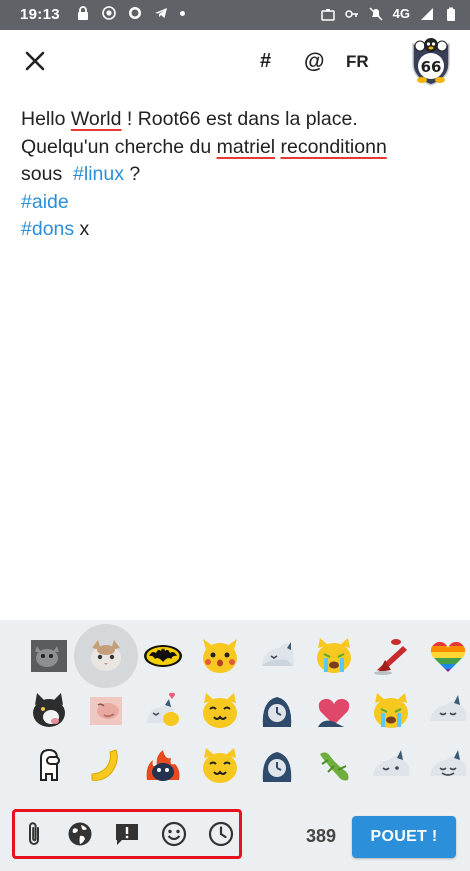 The height and width of the screenshot is (871, 470). Describe the element at coordinates (135, 13) in the screenshot. I see `signal-app-icon` at that location.